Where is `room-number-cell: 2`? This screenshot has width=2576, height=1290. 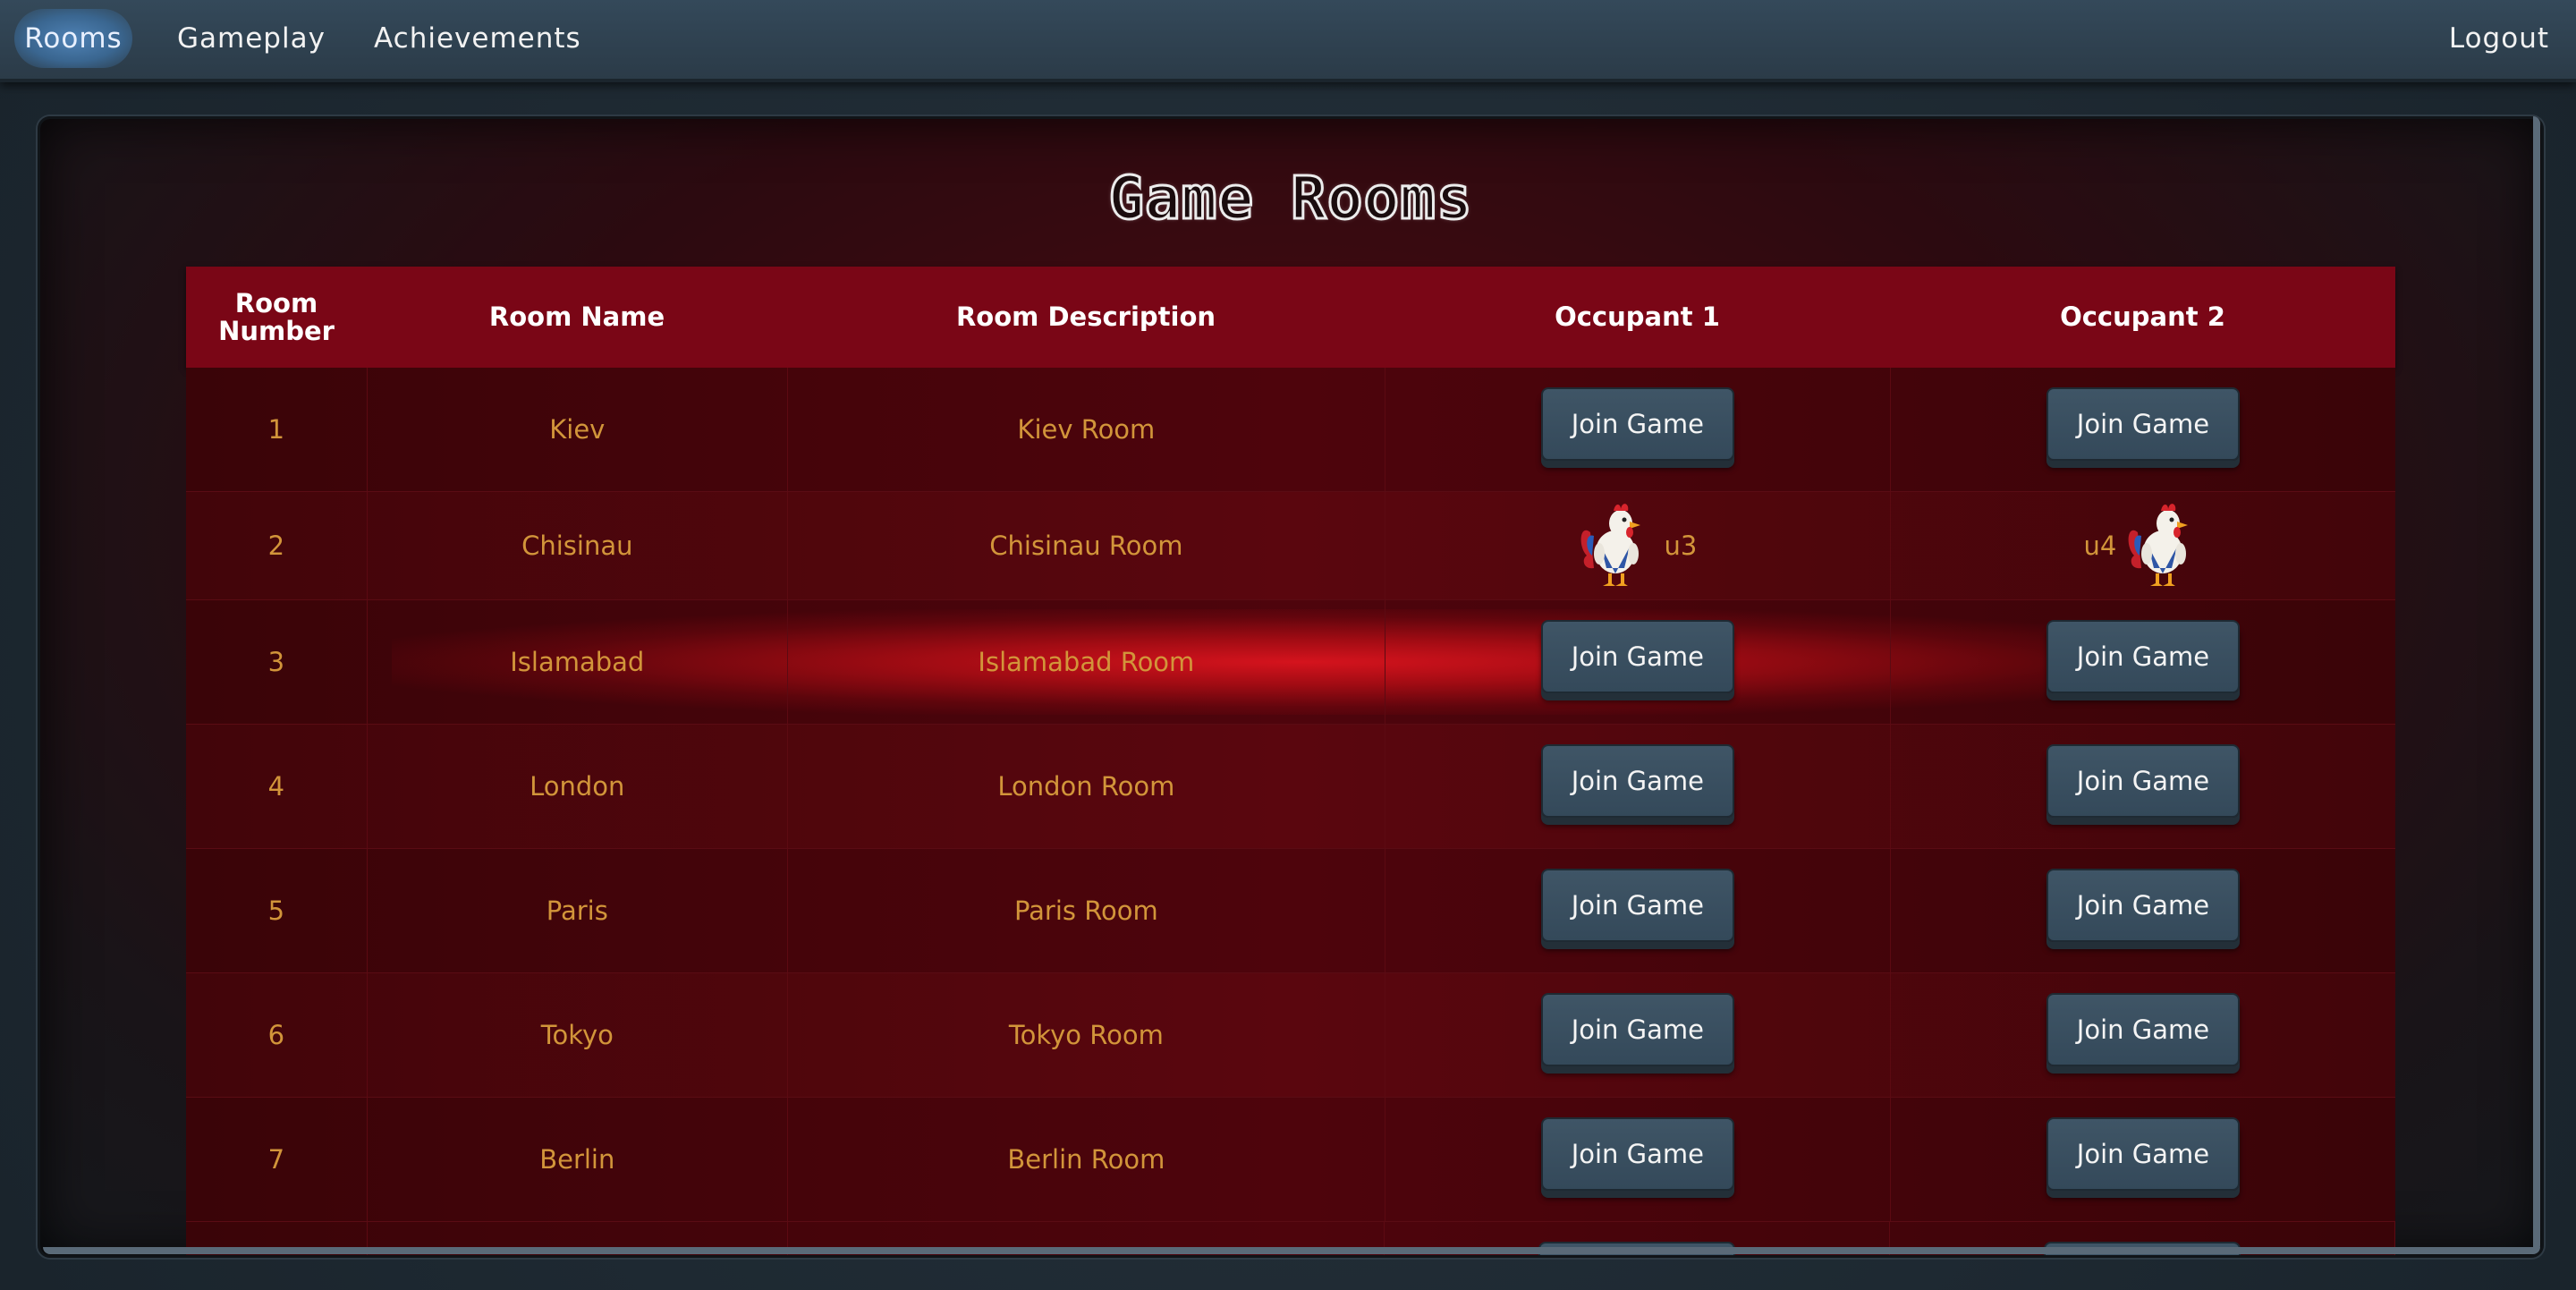 room-number-cell: 2 is located at coordinates (277, 545).